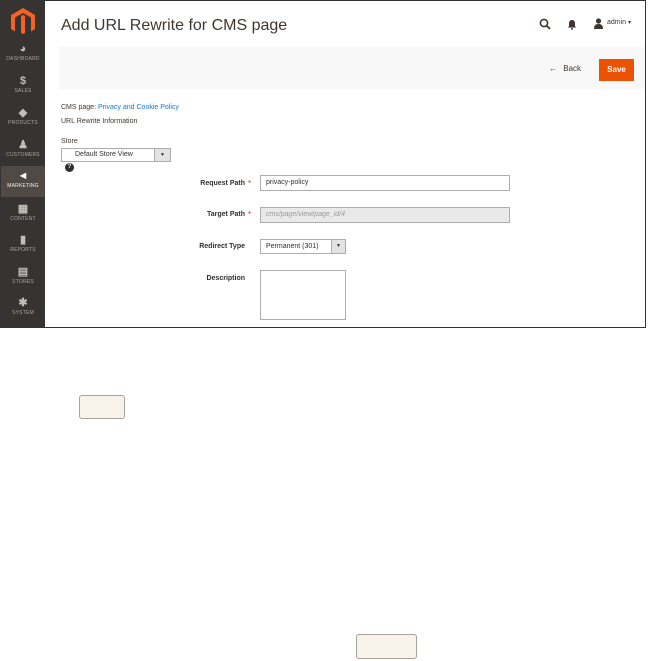 This screenshot has height=661, width=648. What do you see at coordinates (303, 295) in the screenshot?
I see `description-textarea` at bounding box center [303, 295].